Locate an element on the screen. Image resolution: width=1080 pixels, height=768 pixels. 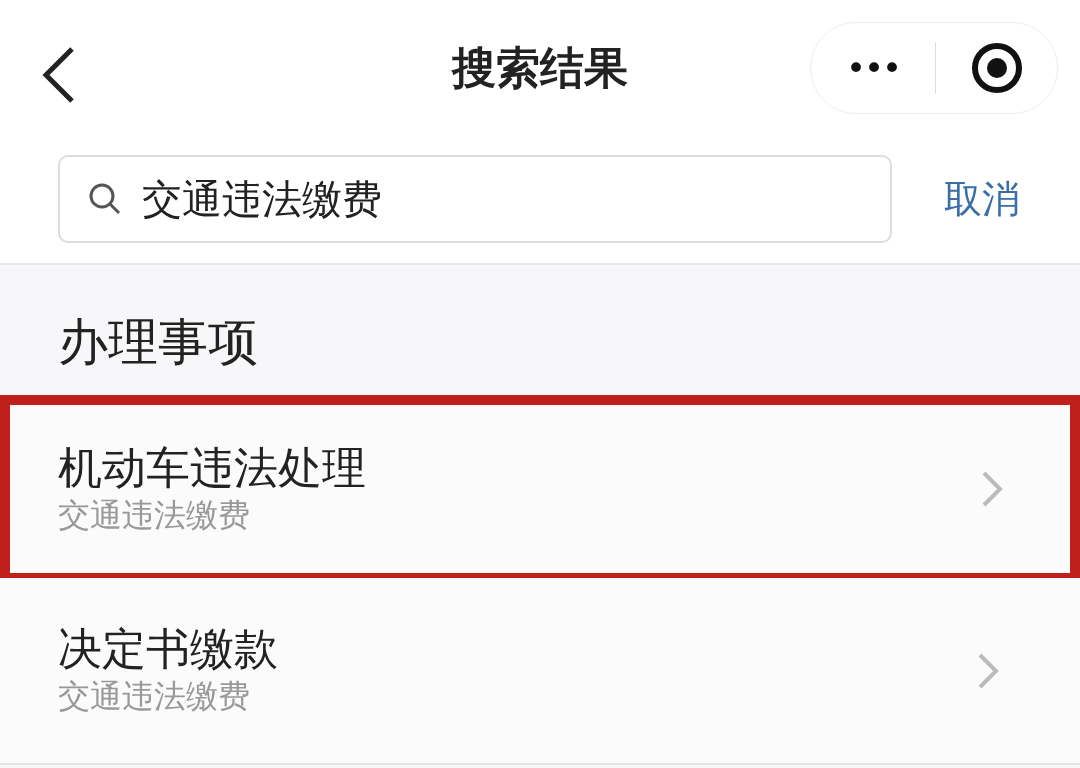
section-heading: 办理事项 is located at coordinates (158, 342).